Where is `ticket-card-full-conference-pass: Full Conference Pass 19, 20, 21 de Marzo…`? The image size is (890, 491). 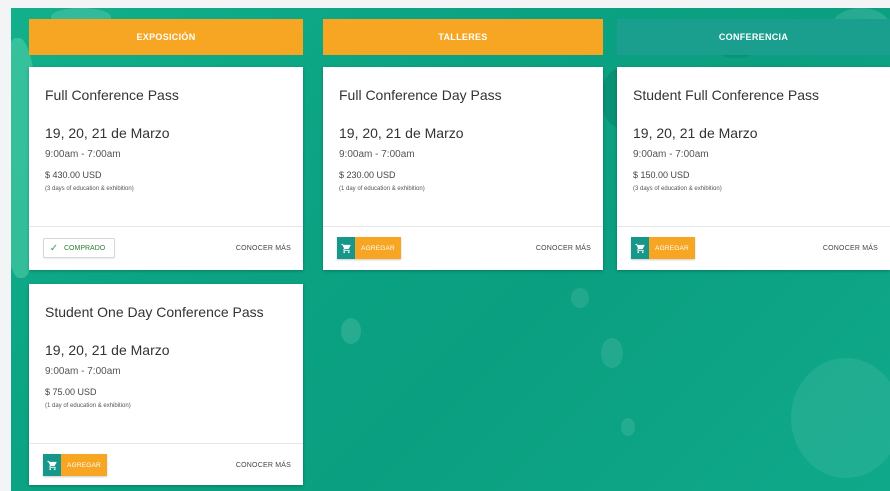
ticket-card-full-conference-pass: Full Conference Pass 19, 20, 21 de Marzo… is located at coordinates (166, 168).